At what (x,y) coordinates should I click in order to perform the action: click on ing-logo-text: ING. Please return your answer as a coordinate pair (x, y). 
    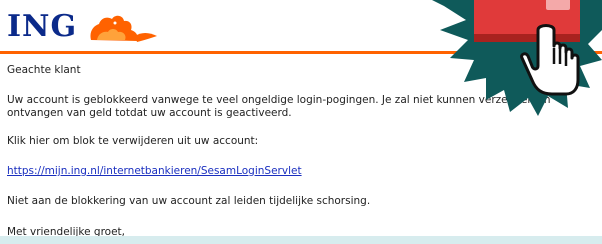
    Looking at the image, I should click on (42, 26).